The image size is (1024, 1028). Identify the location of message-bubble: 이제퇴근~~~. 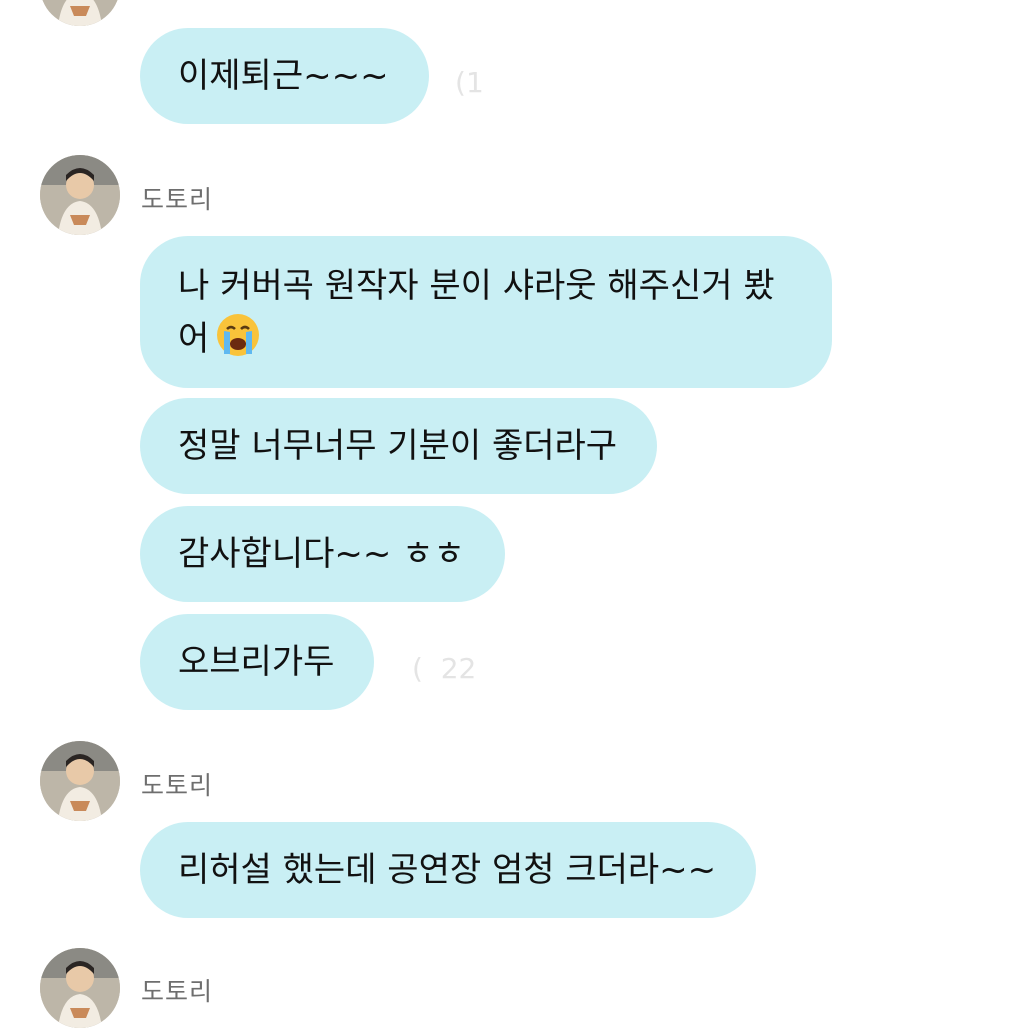
(284, 76).